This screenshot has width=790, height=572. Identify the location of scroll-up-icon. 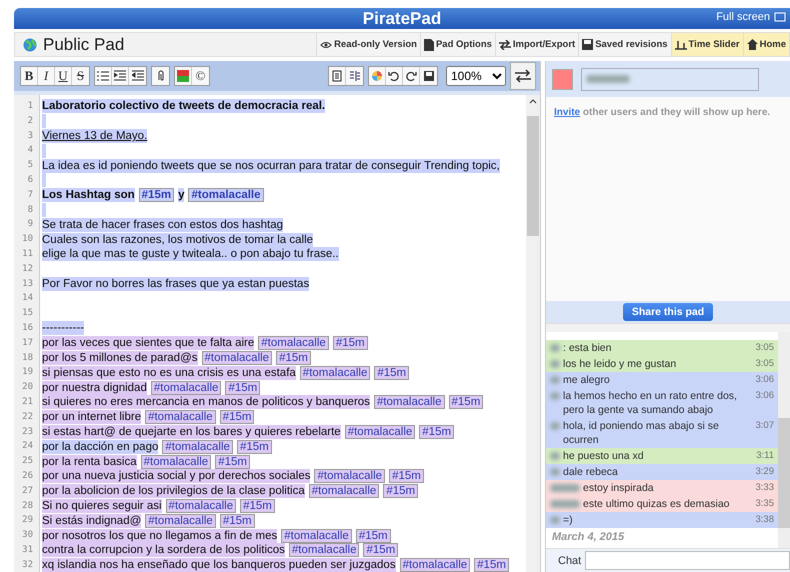
(533, 101).